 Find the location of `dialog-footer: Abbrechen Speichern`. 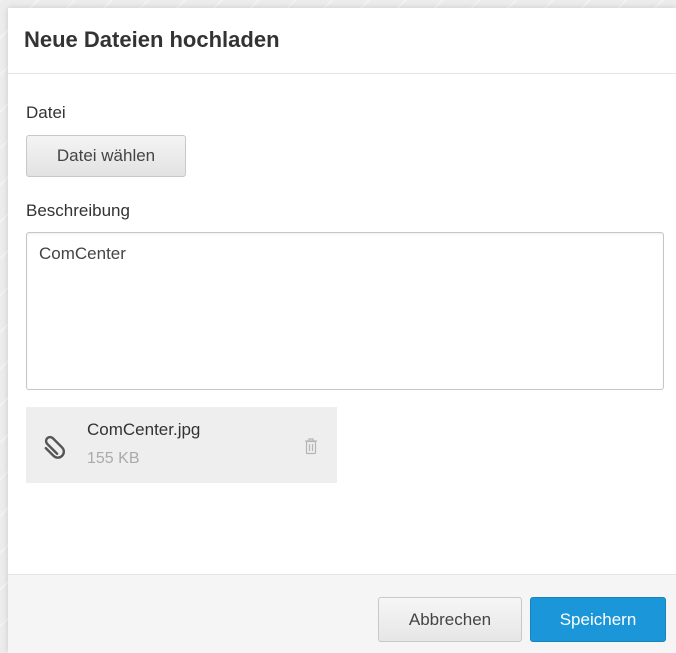

dialog-footer: Abbrechen Speichern is located at coordinates (342, 613).